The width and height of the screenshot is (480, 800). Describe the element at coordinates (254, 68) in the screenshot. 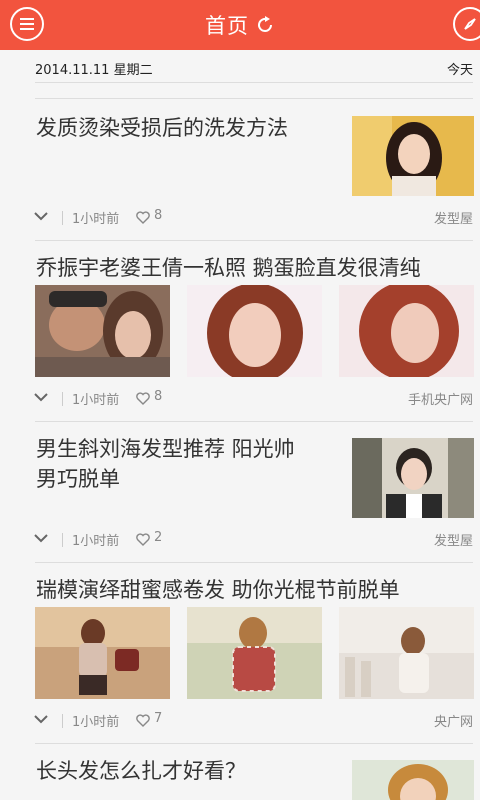

I see `date-bar: 2014.11.11 星期二 今天` at that location.